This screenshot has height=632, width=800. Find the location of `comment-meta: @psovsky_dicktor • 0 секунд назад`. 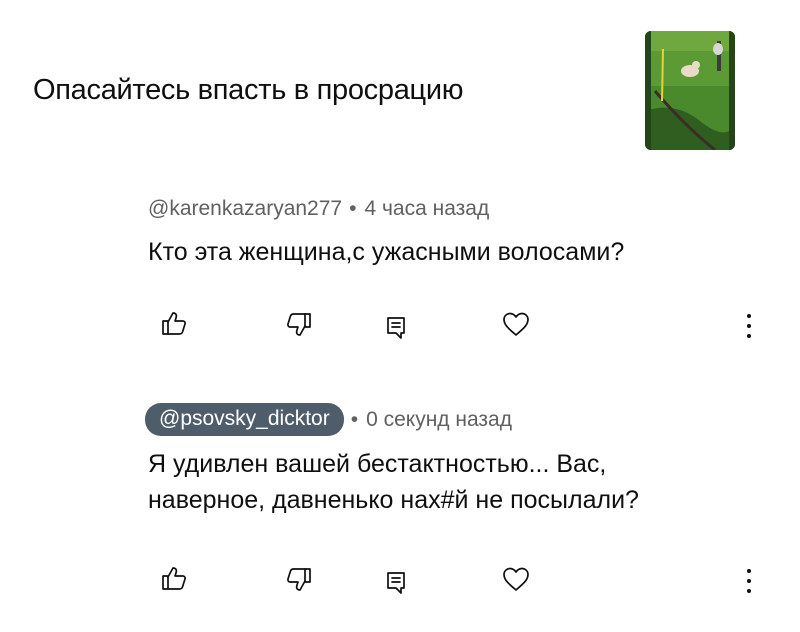

comment-meta: @psovsky_dicktor • 0 секунд назад is located at coordinates (392, 419).